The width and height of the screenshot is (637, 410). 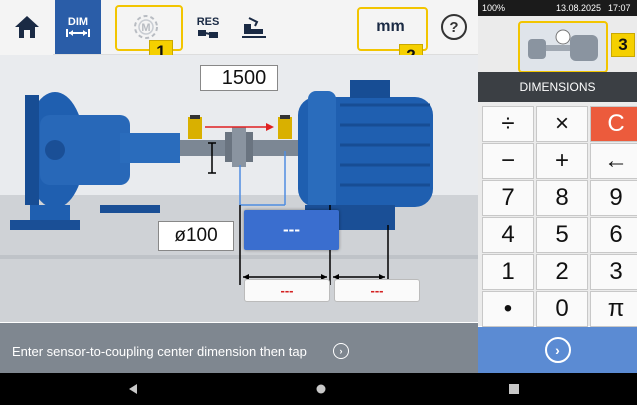 What do you see at coordinates (341, 351) in the screenshot?
I see `instruction-next-icon: ›` at bounding box center [341, 351].